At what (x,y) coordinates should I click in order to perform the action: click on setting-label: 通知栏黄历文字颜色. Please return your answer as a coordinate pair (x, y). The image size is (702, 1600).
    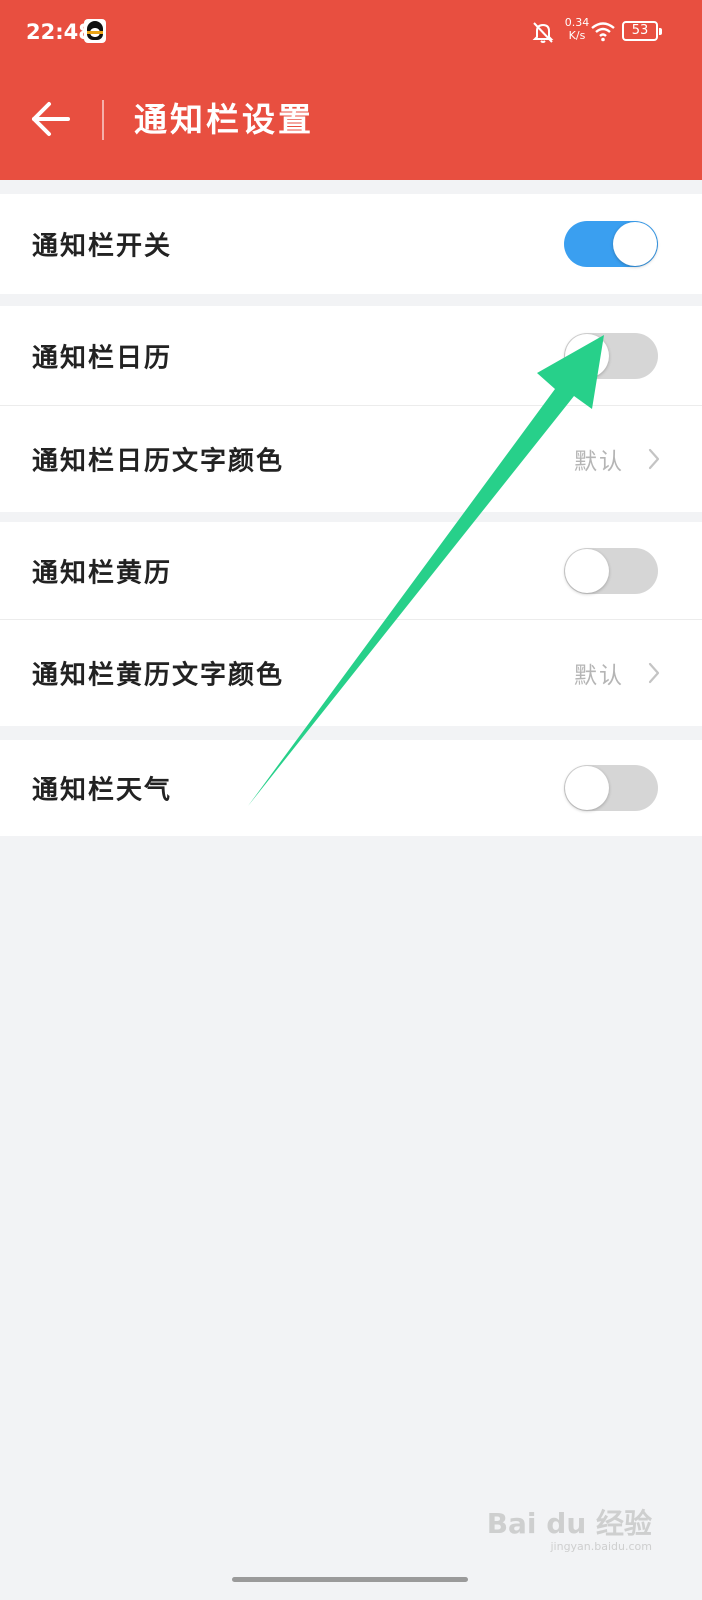
    Looking at the image, I should click on (158, 675).